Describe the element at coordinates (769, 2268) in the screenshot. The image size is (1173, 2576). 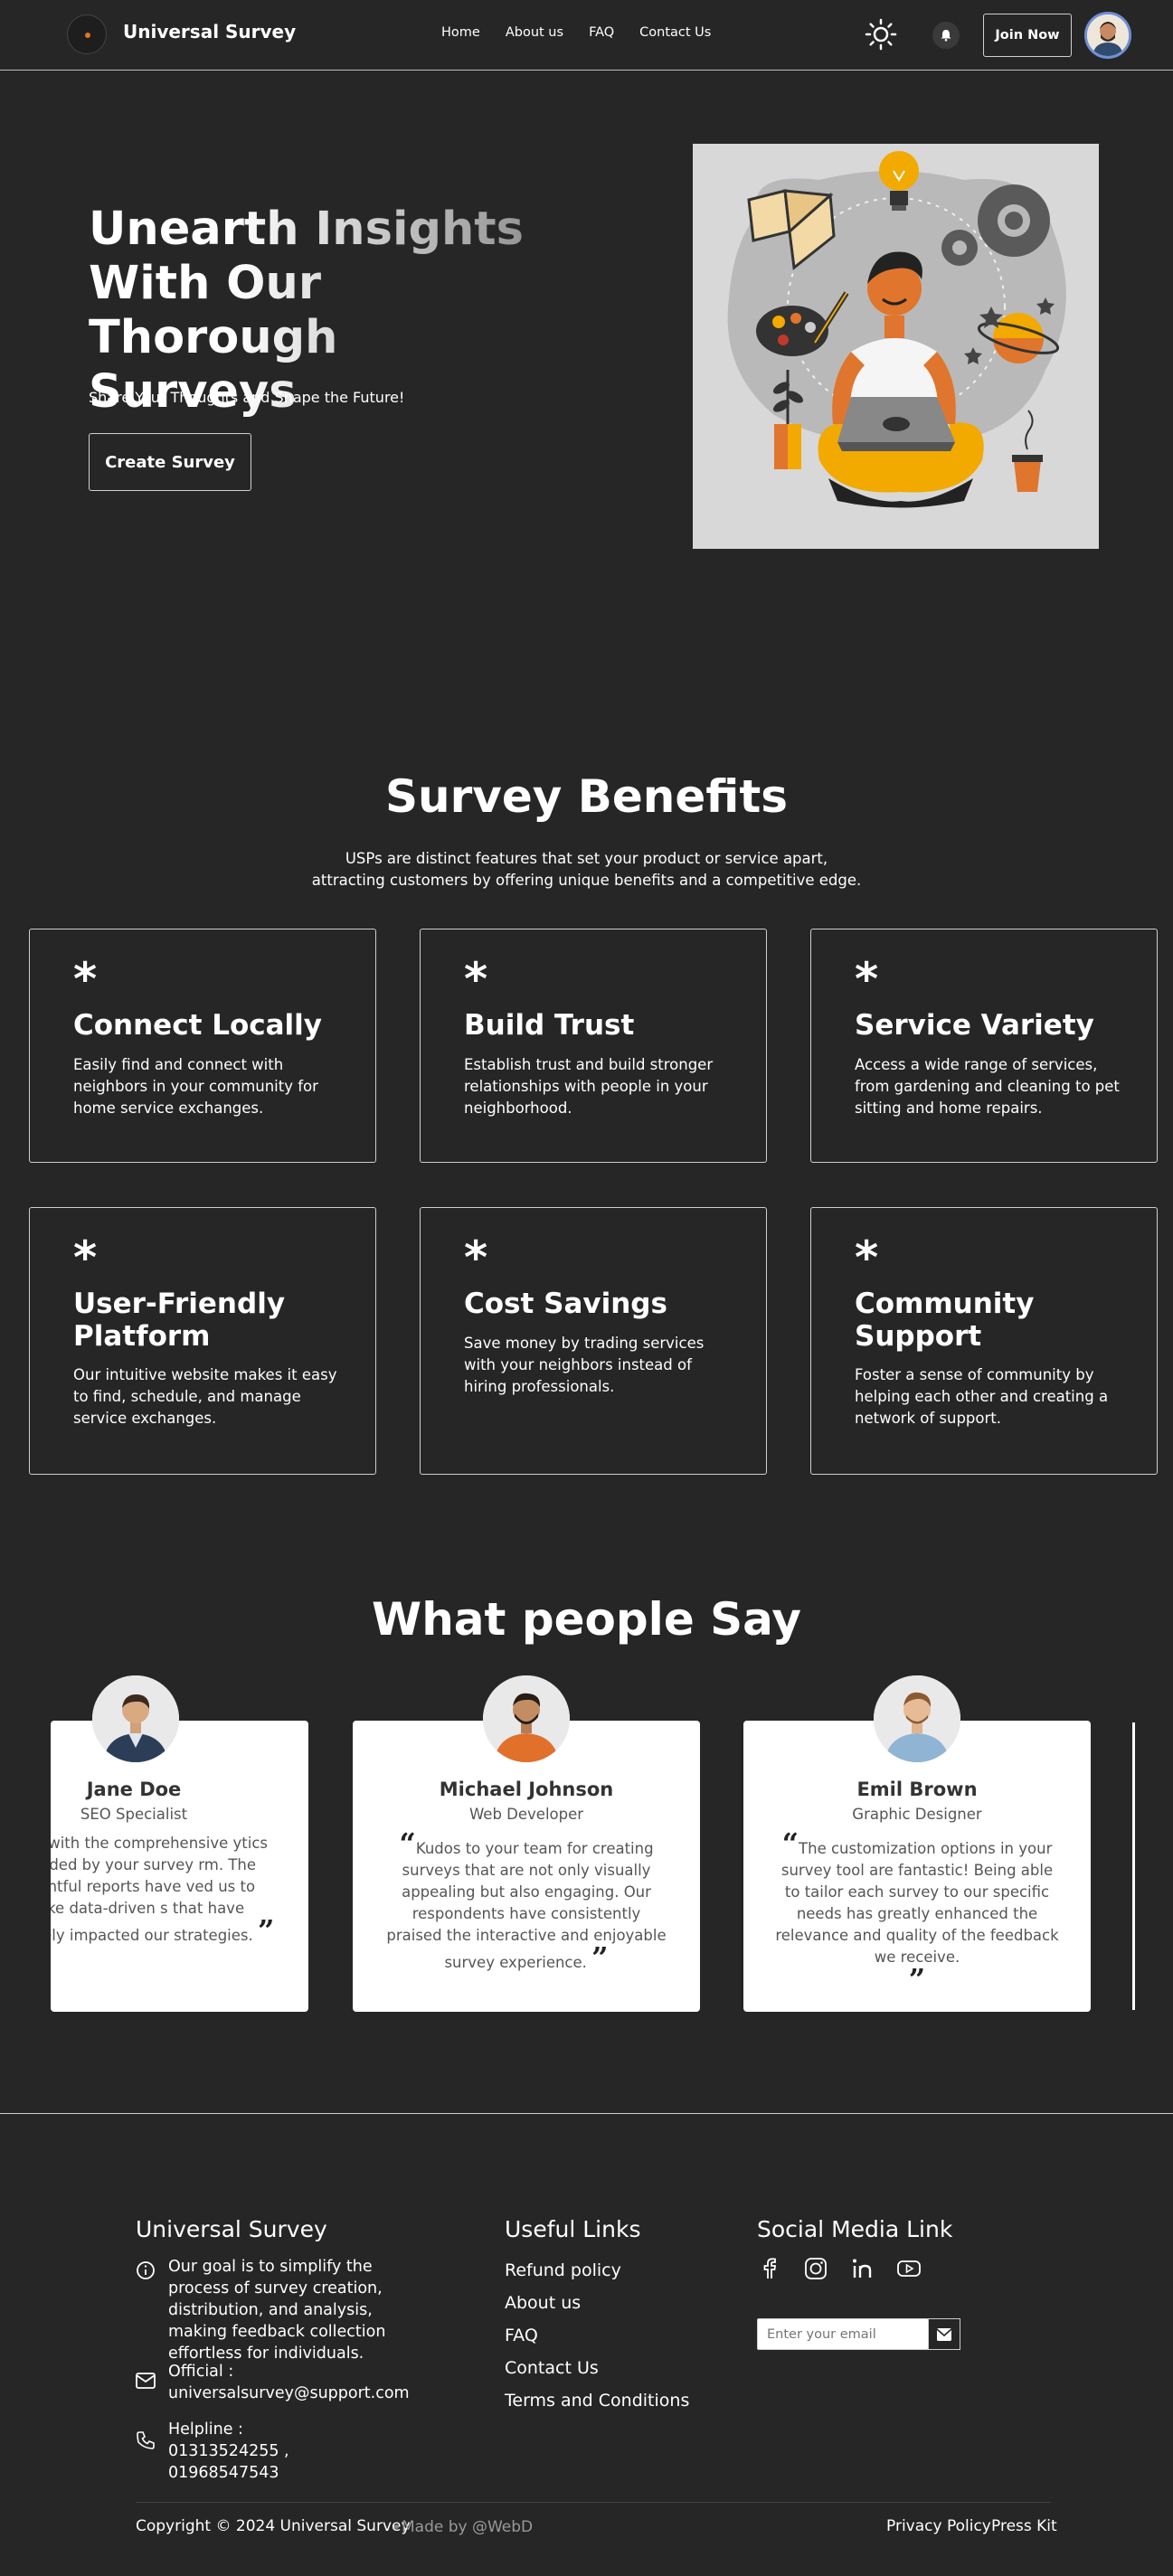
I see `facebook-icon` at that location.